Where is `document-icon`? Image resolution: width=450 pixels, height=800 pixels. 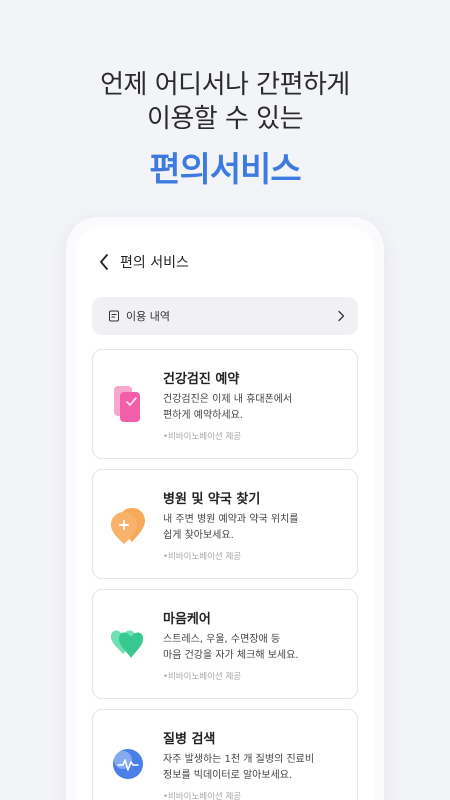
document-icon is located at coordinates (114, 316).